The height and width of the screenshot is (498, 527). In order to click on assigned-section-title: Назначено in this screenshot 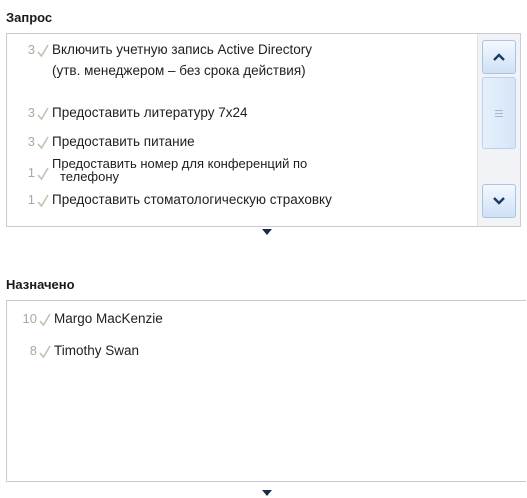, I will do `click(40, 284)`.